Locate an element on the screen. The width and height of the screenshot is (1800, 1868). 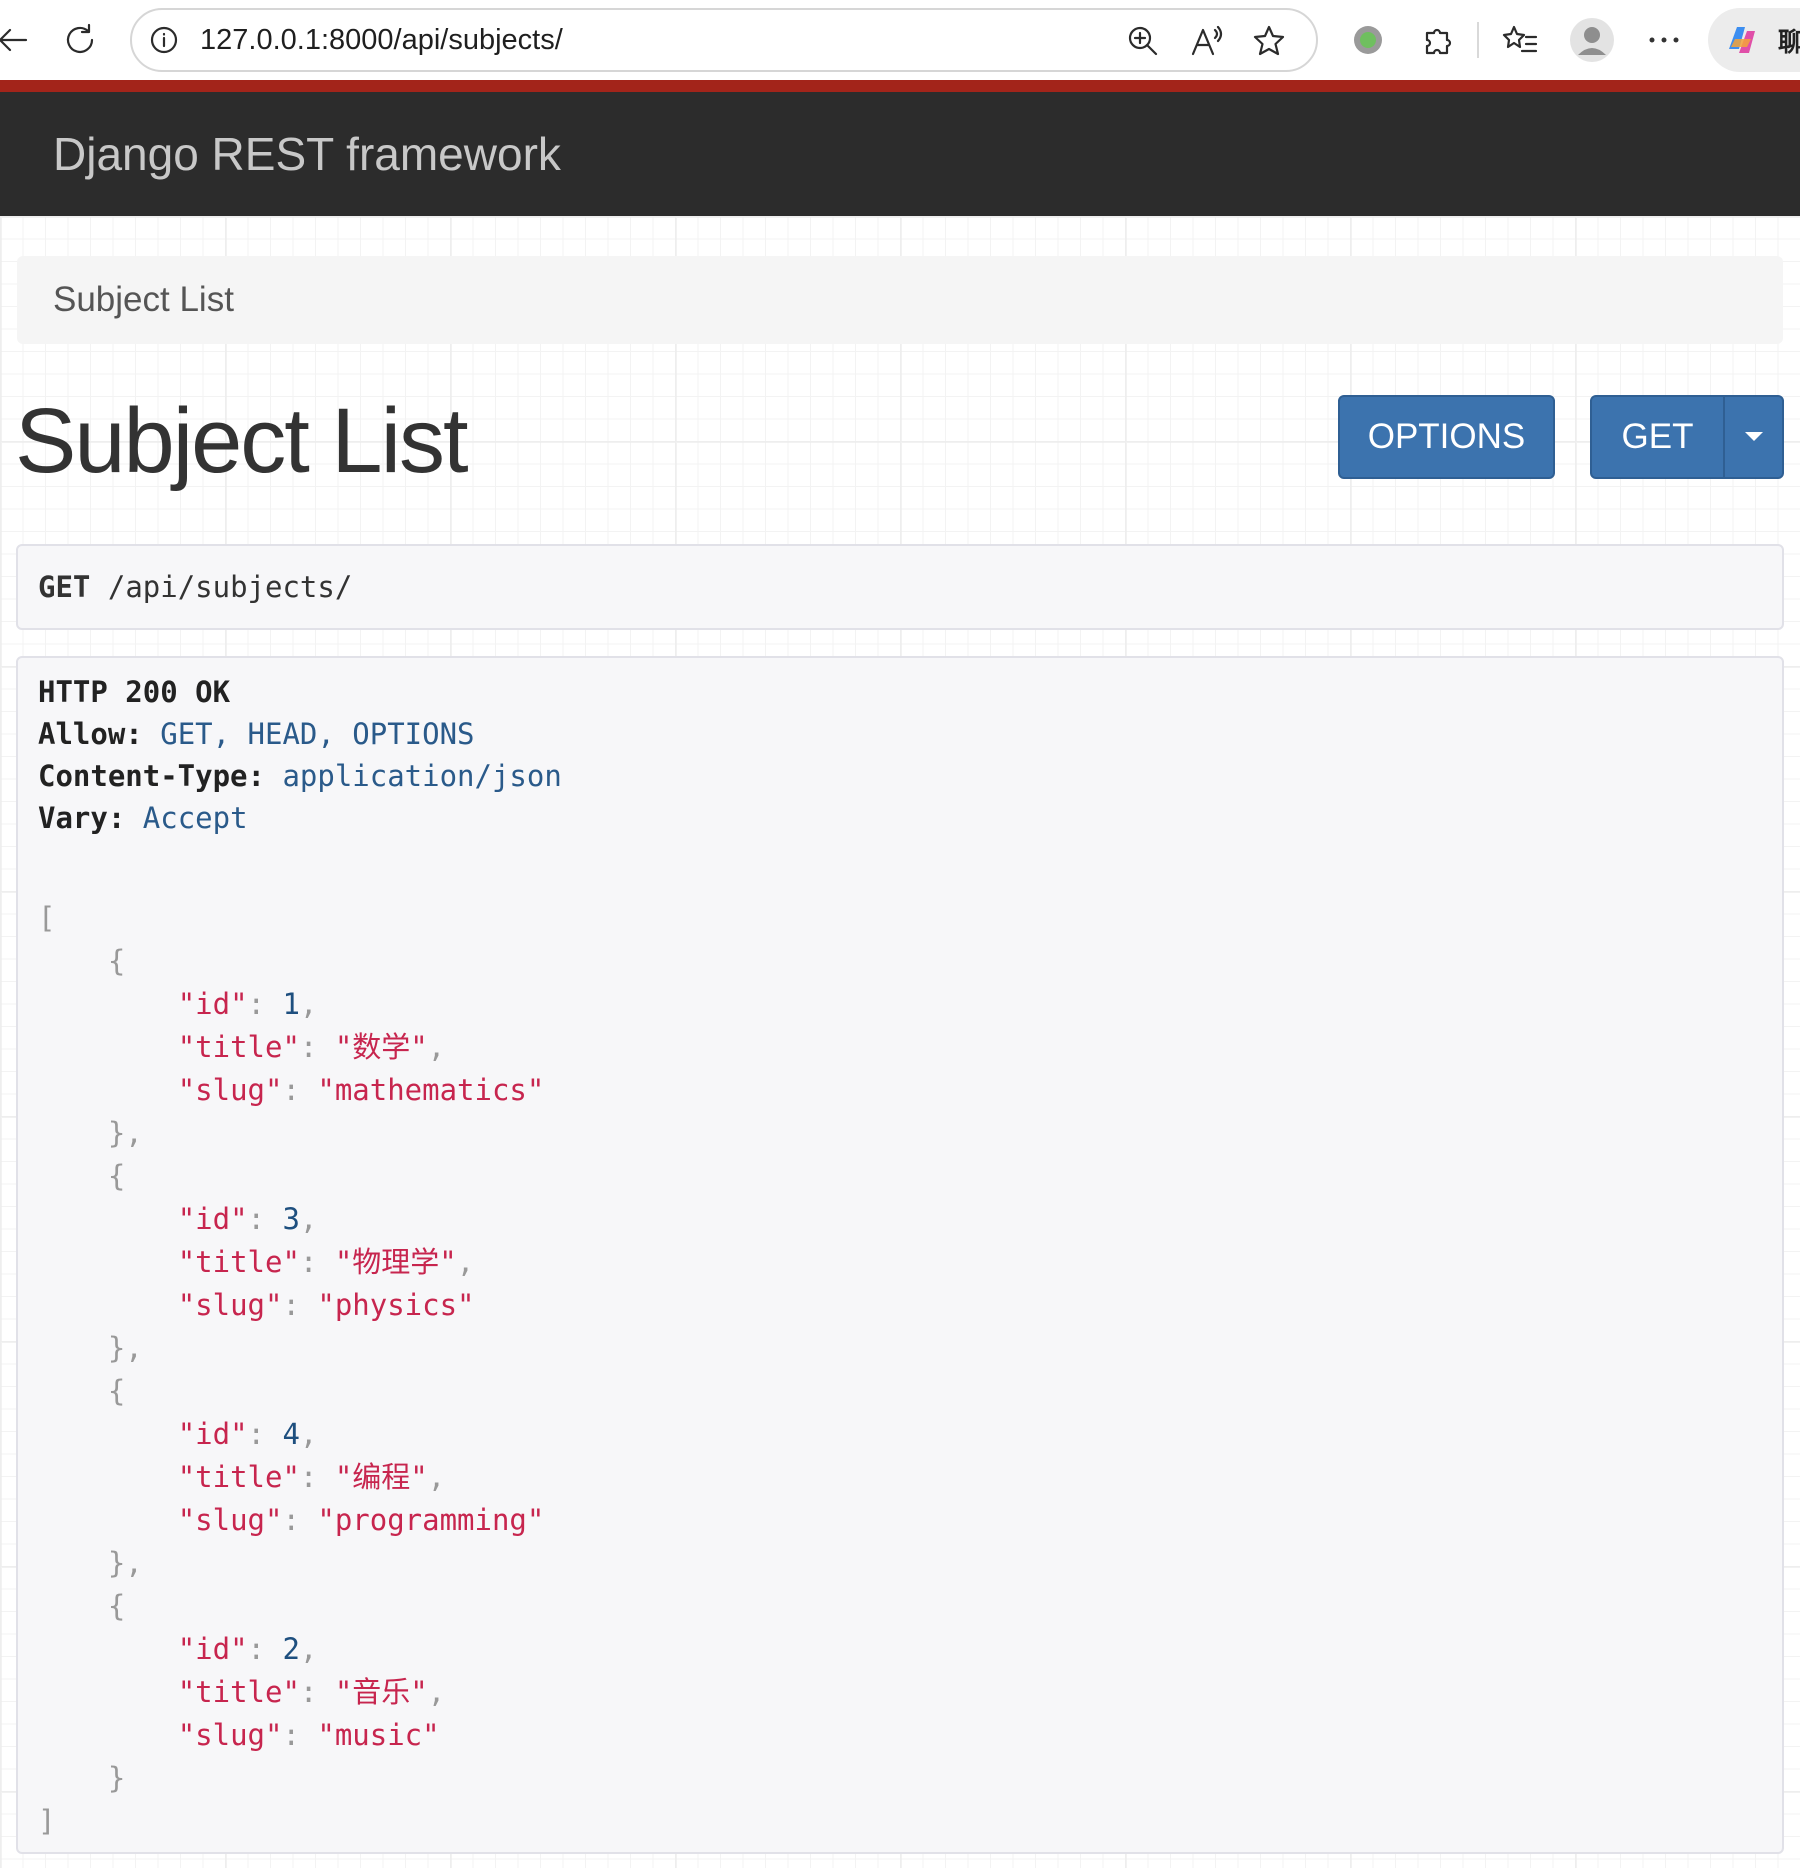
json-slug-value: "music" is located at coordinates (378, 1735).